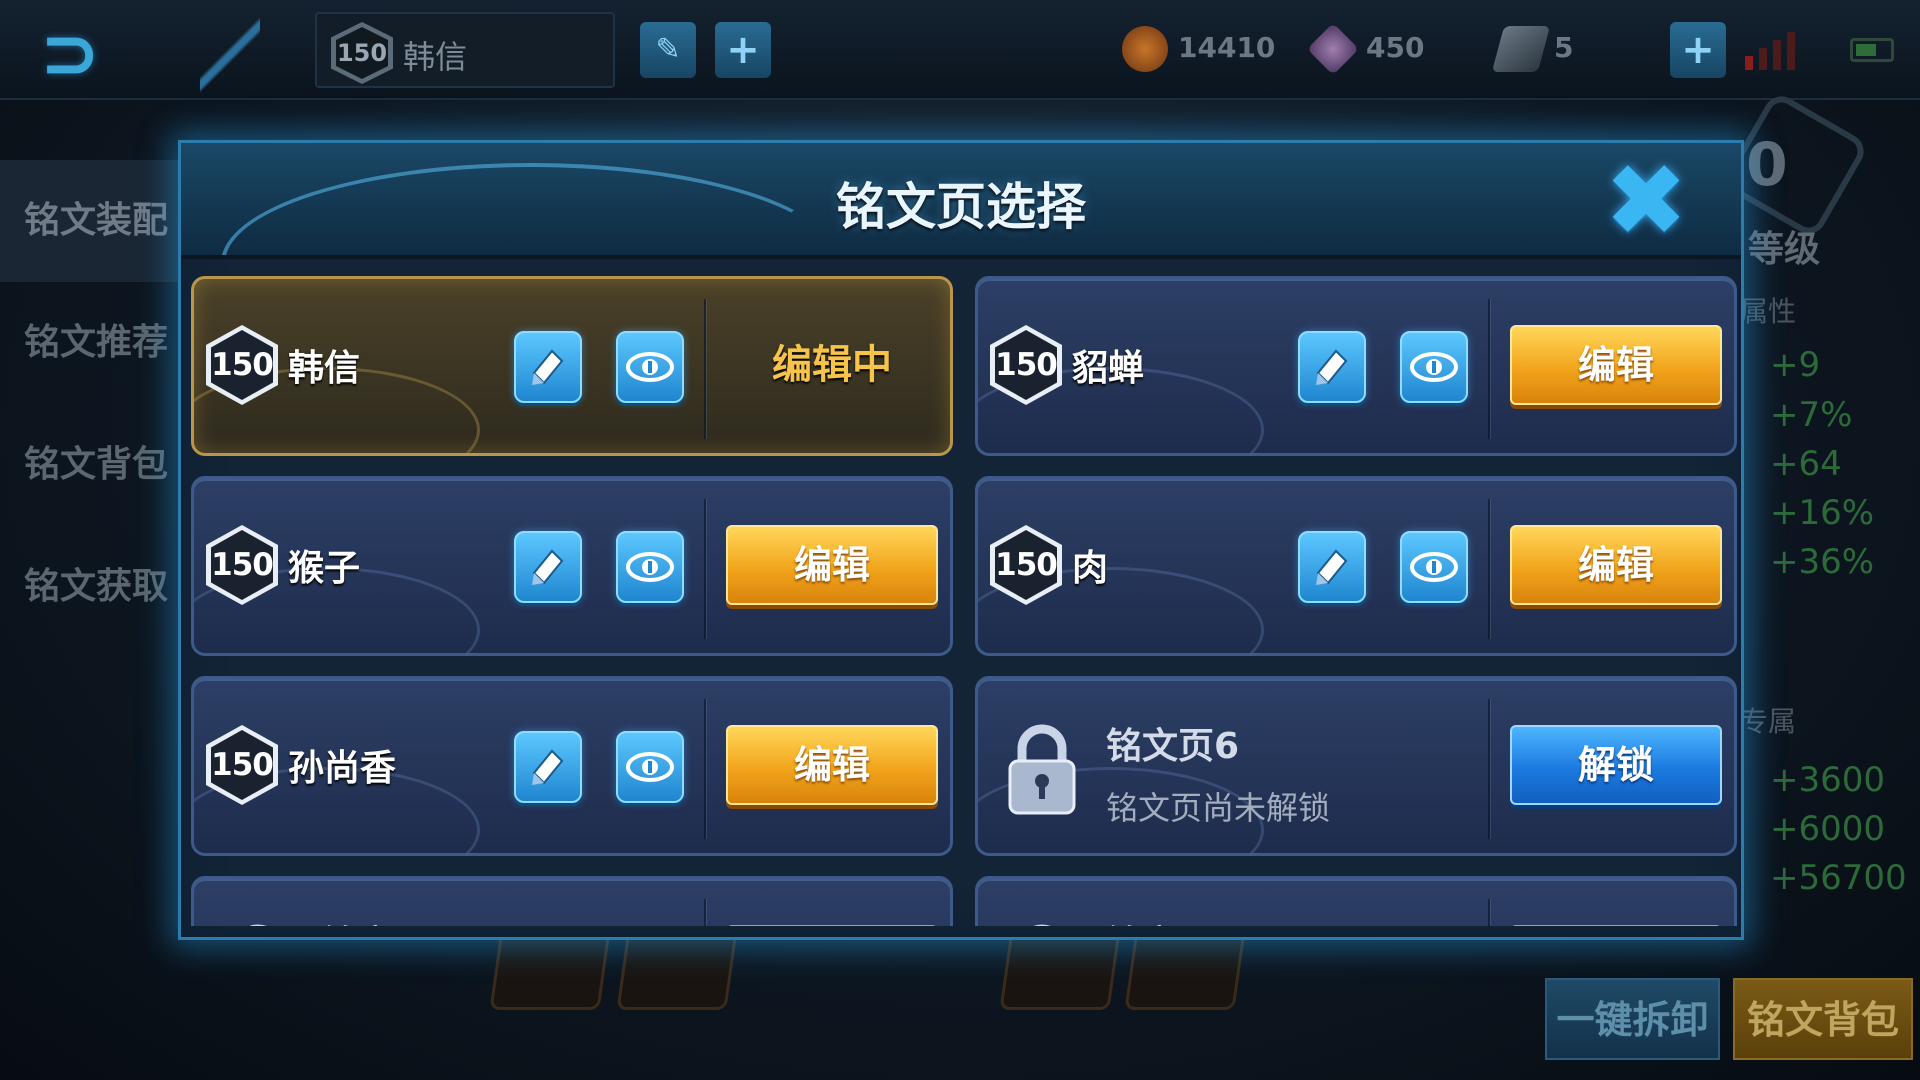 The height and width of the screenshot is (1080, 1920). Describe the element at coordinates (572, 901) in the screenshot. I see `rune-page-card-locked: 铭文页7` at that location.